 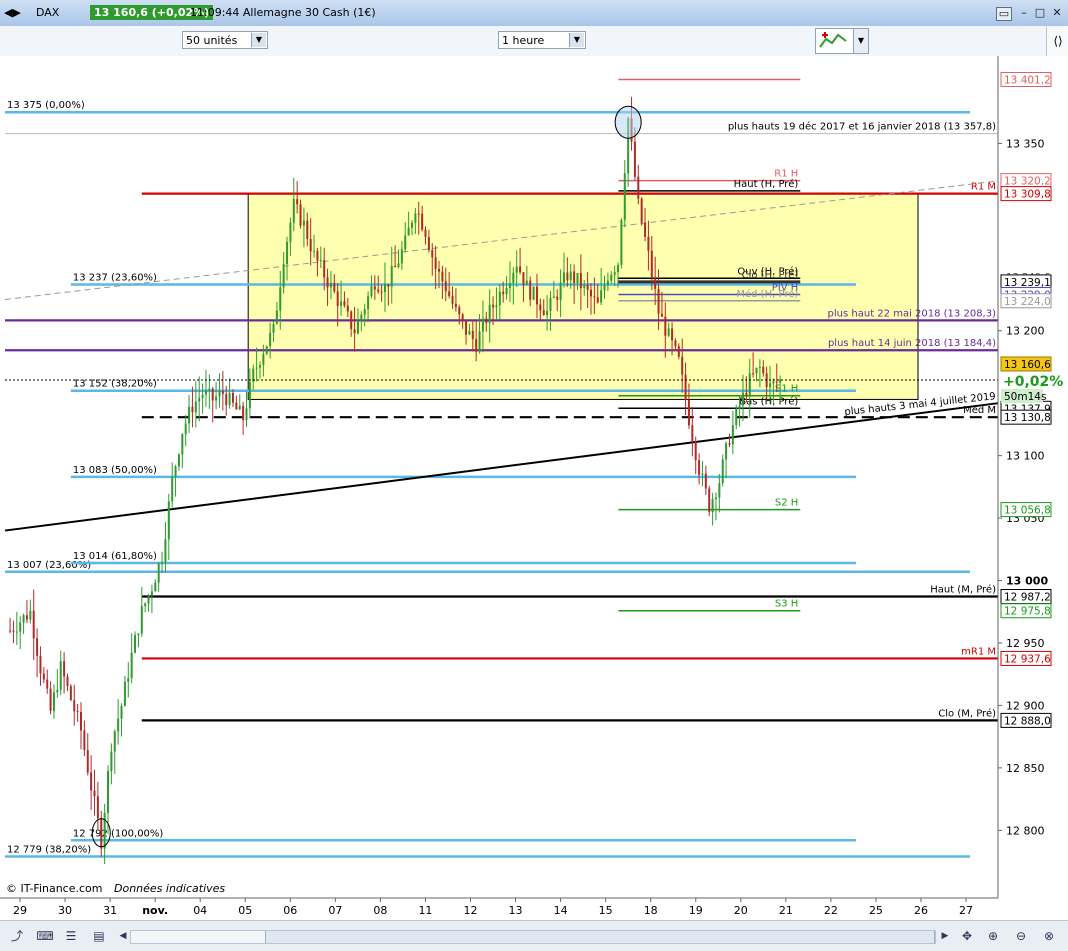 I want to click on cursor-icon: ✥, so click(x=967, y=936).